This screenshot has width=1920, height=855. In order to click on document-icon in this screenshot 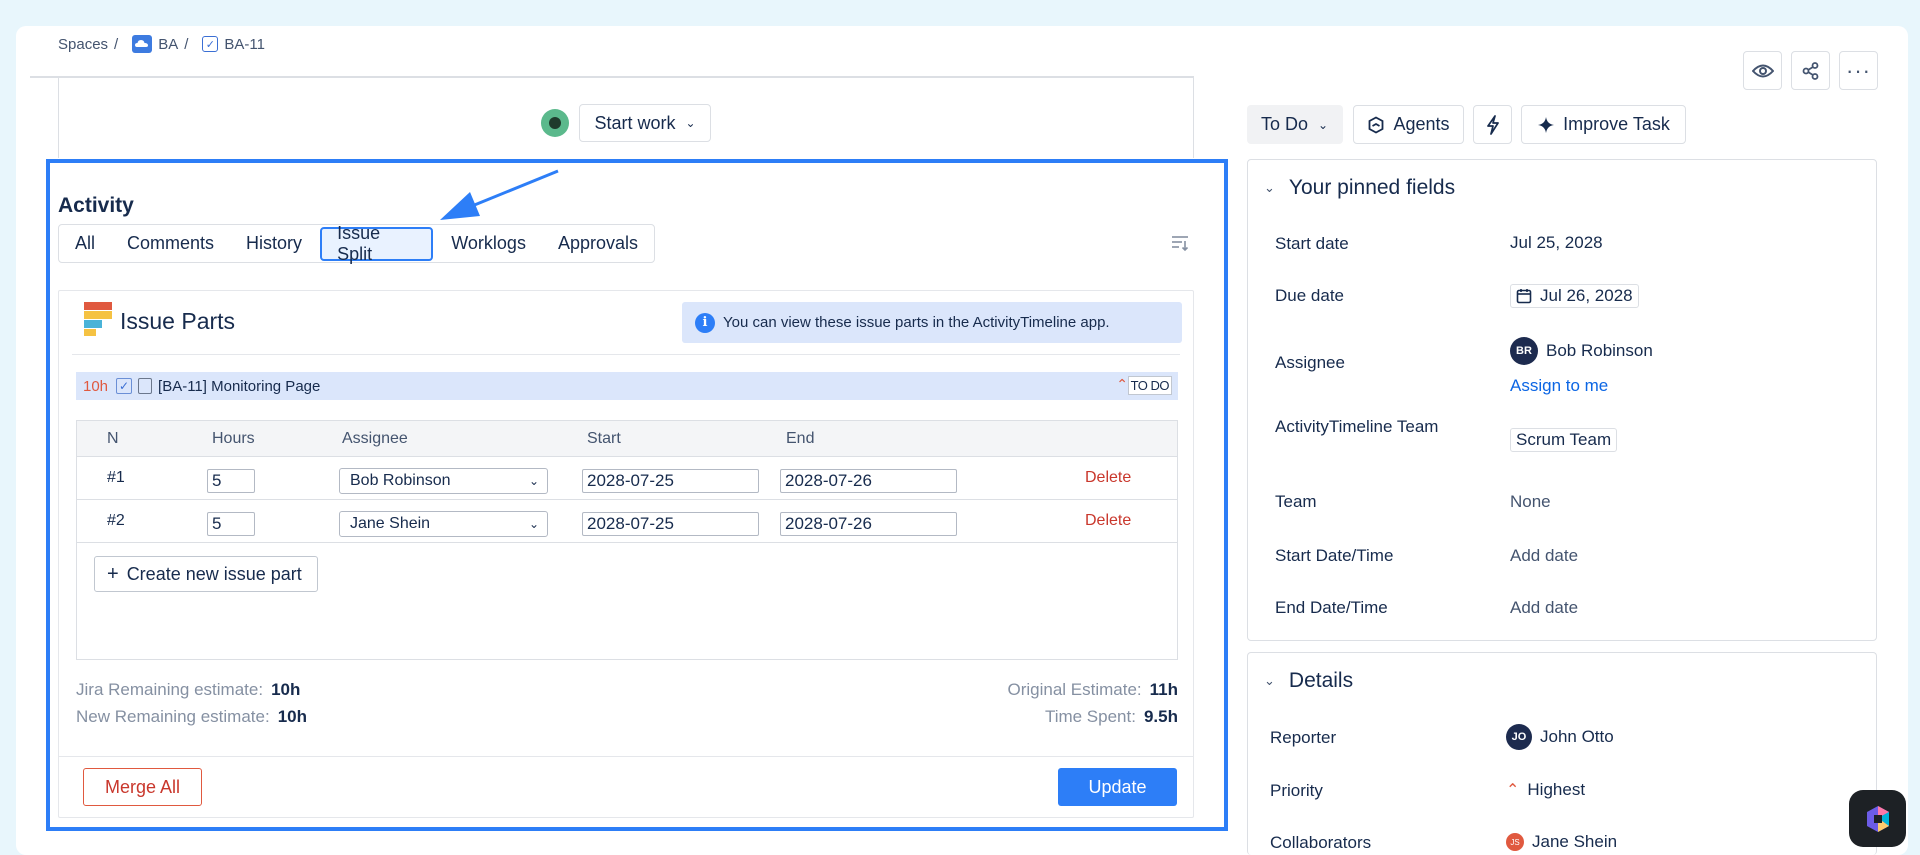, I will do `click(145, 386)`.